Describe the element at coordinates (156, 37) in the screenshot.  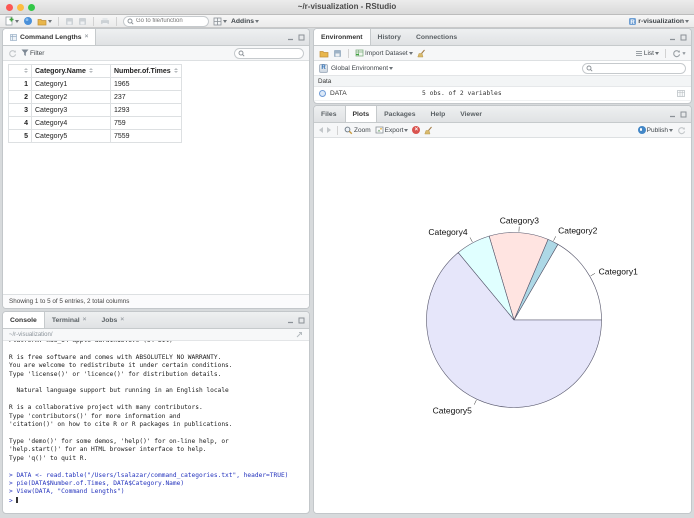
I see `data-viewer-tabbar: Command Lengths ×` at that location.